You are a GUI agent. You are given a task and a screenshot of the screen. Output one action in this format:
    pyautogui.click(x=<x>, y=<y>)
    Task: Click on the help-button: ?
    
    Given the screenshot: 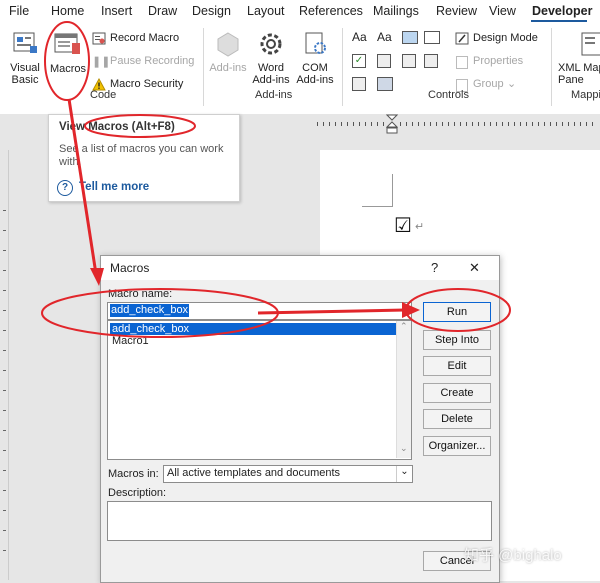 What is the action you would take?
    pyautogui.click(x=434, y=267)
    